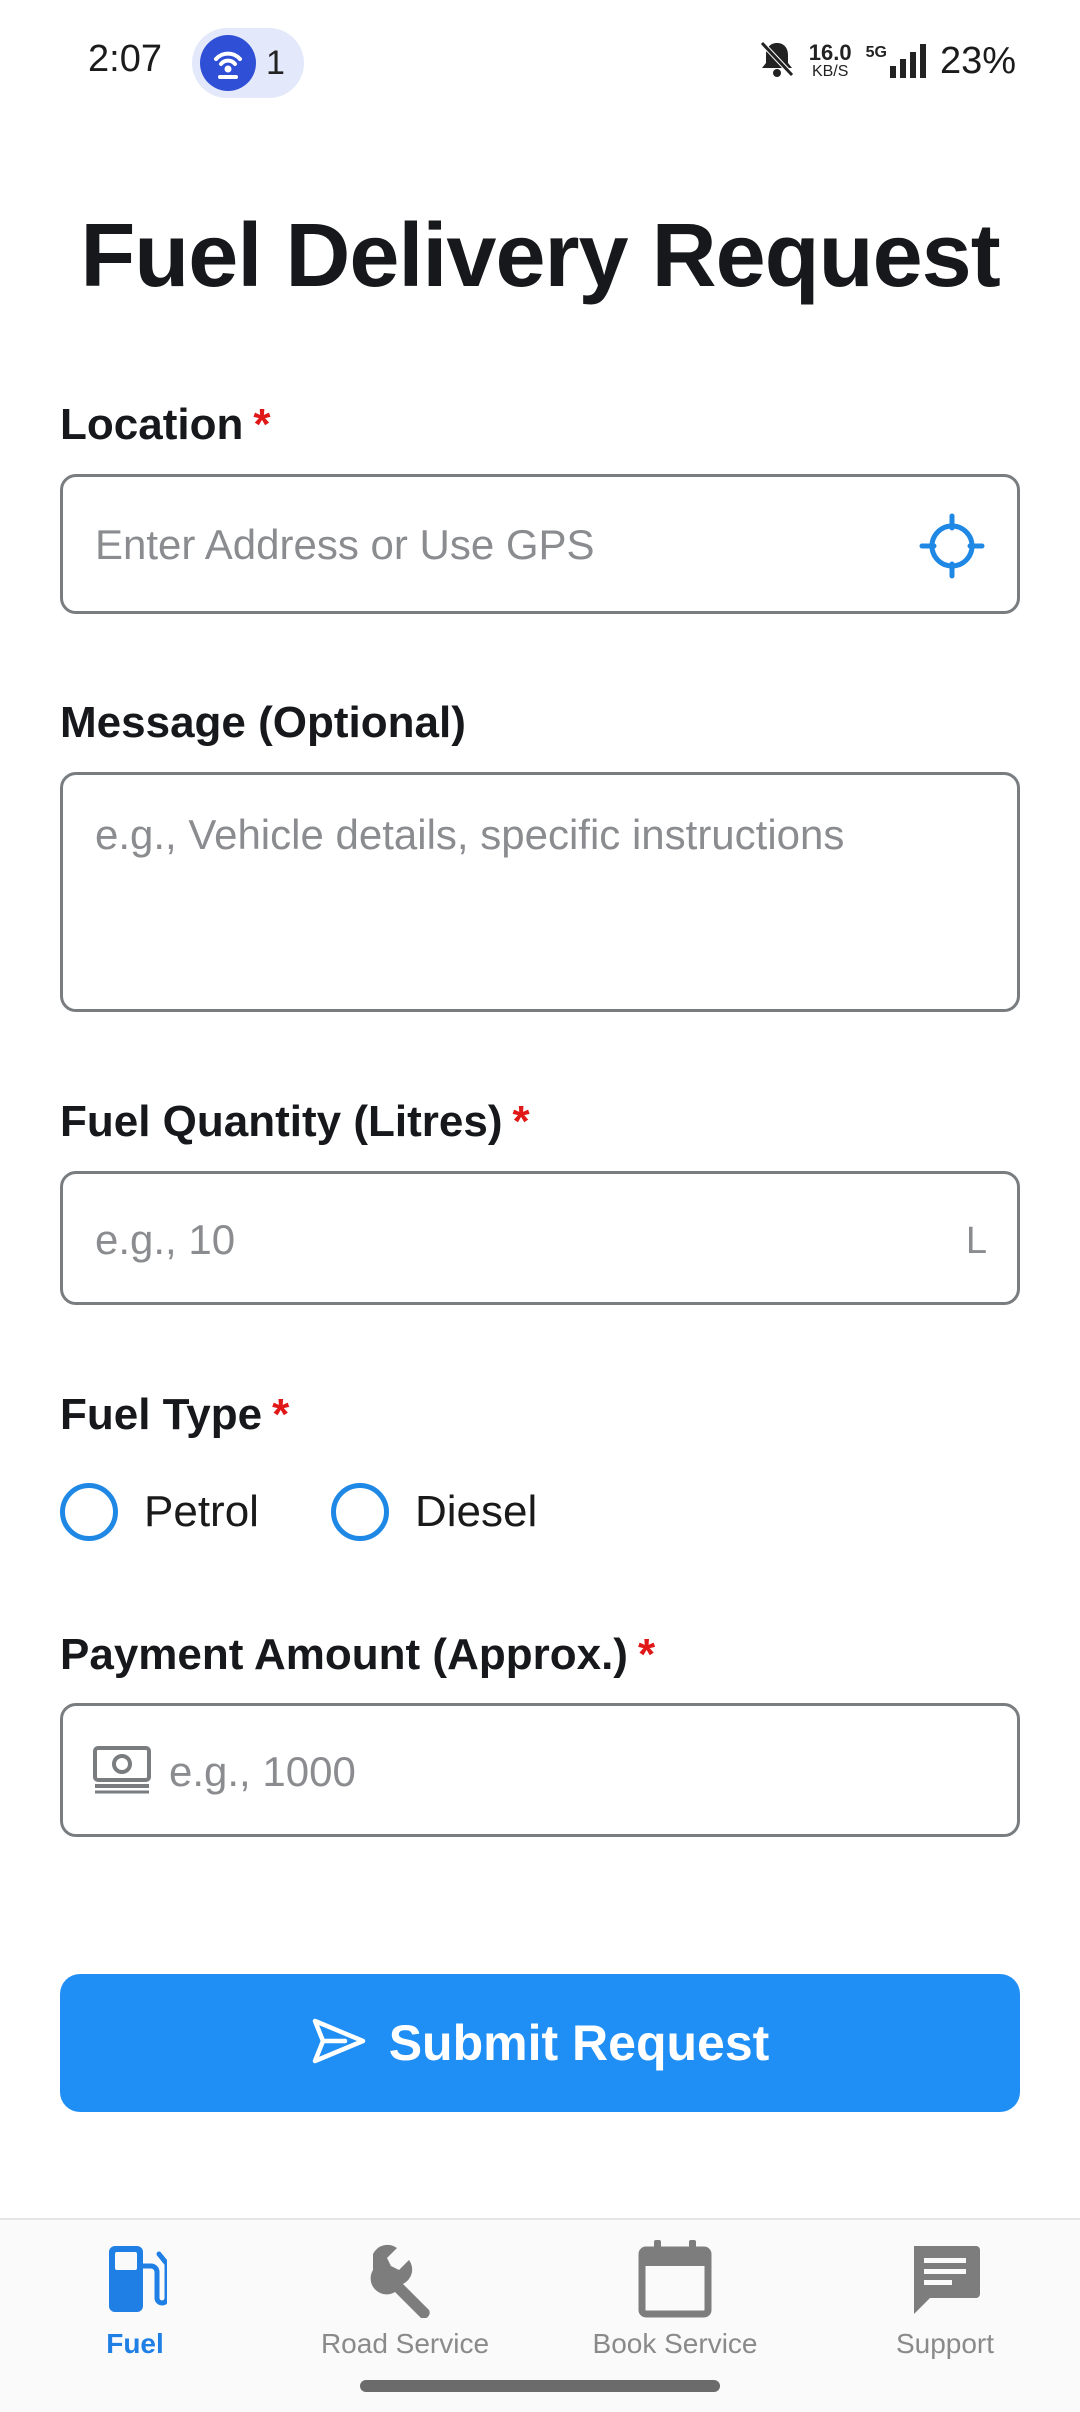  What do you see at coordinates (405, 2279) in the screenshot?
I see `wrench-icon` at bounding box center [405, 2279].